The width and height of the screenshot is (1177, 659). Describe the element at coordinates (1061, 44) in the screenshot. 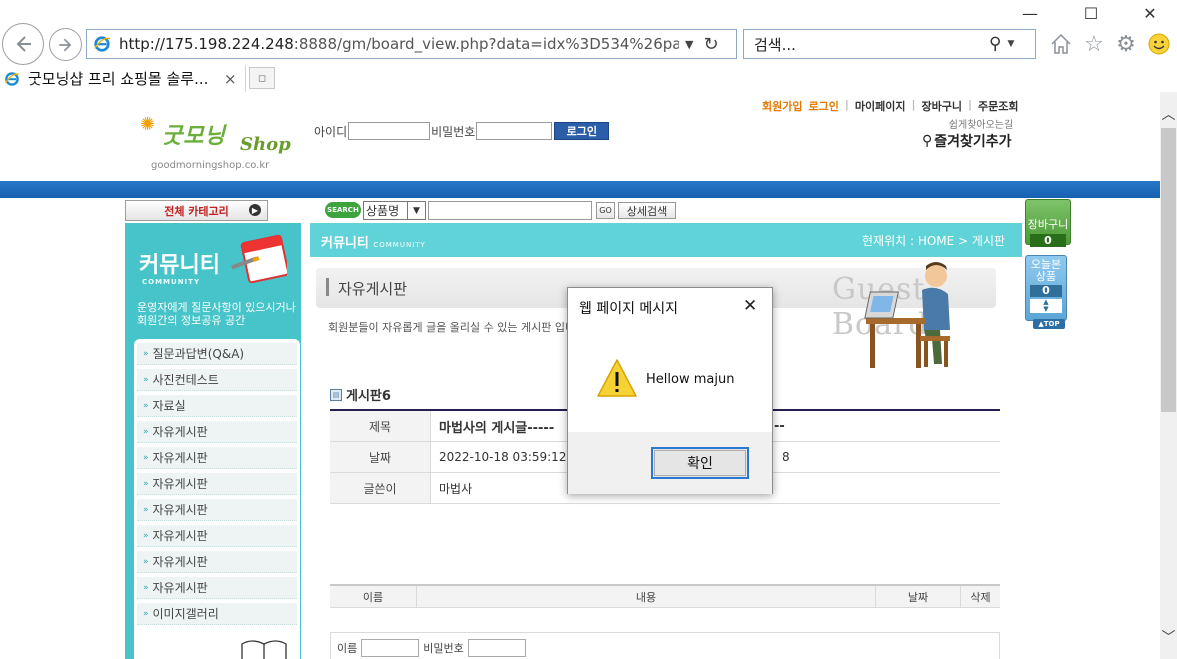

I see `home-icon` at that location.